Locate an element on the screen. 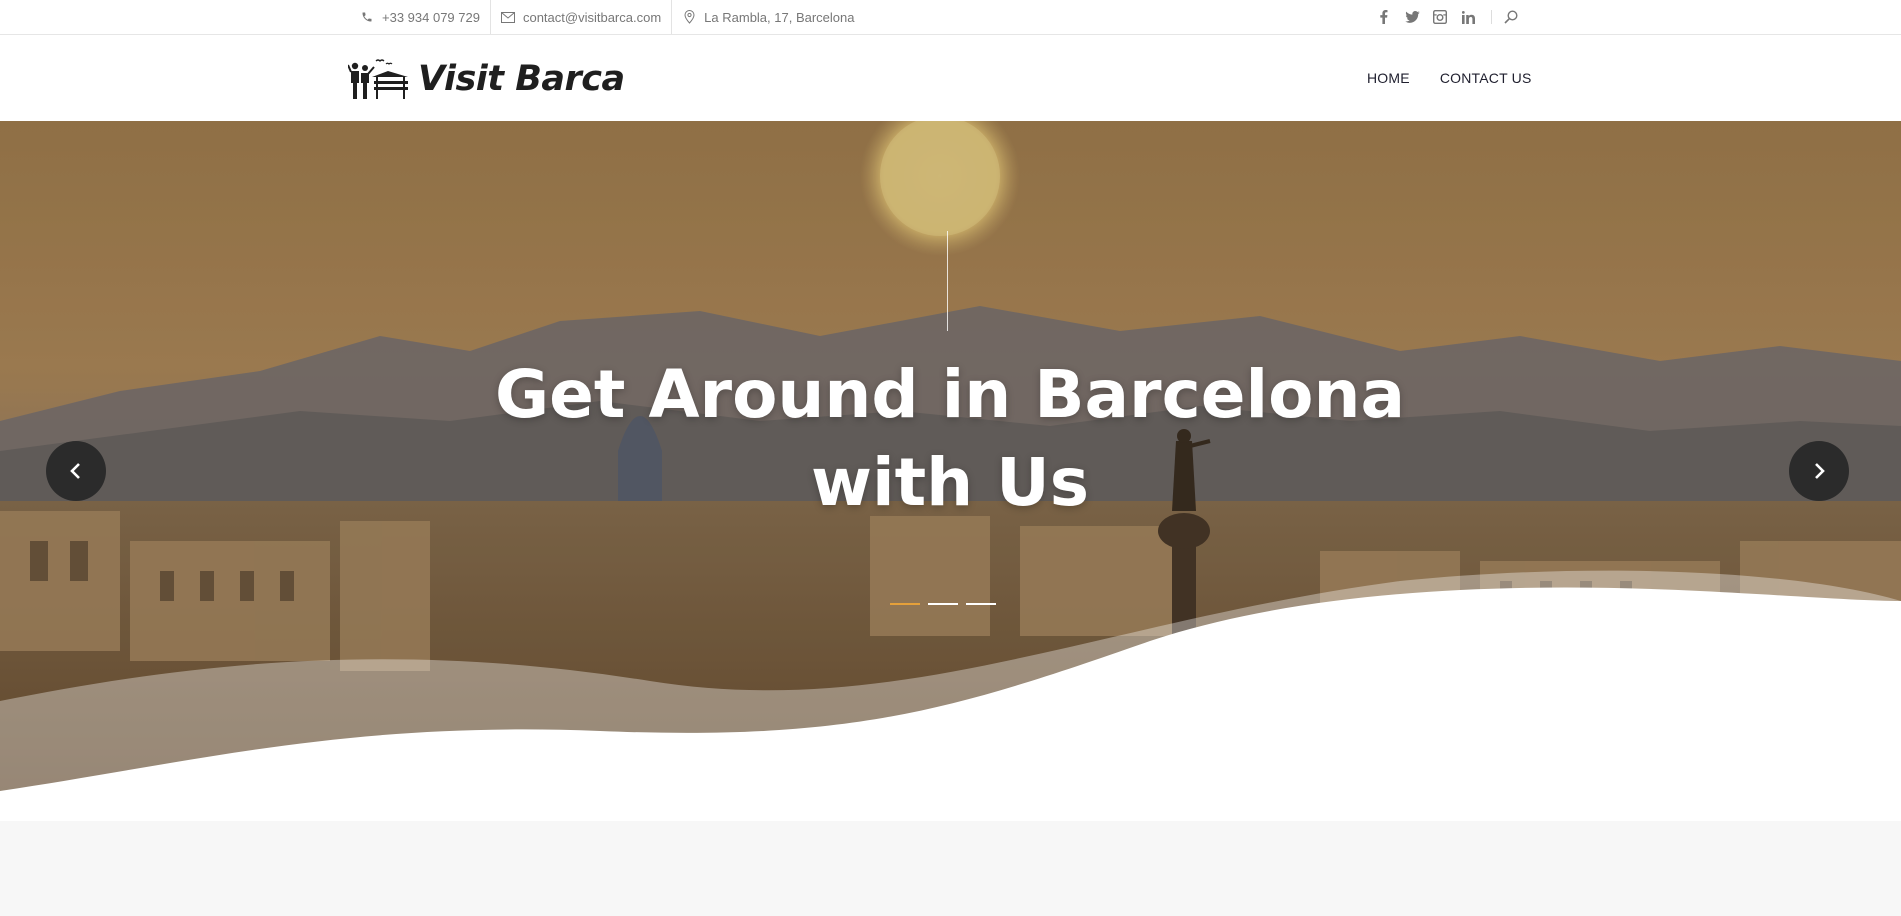 Image resolution: width=1901 pixels, height=916 pixels. phone-text: +33 934 079 729 is located at coordinates (431, 17).